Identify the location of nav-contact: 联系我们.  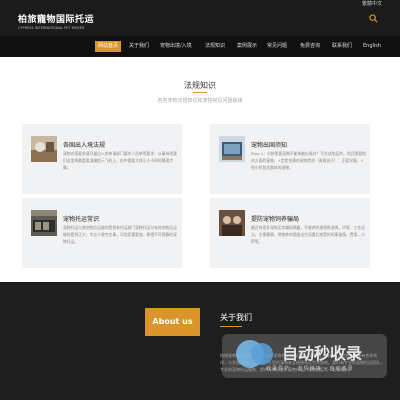
(342, 46).